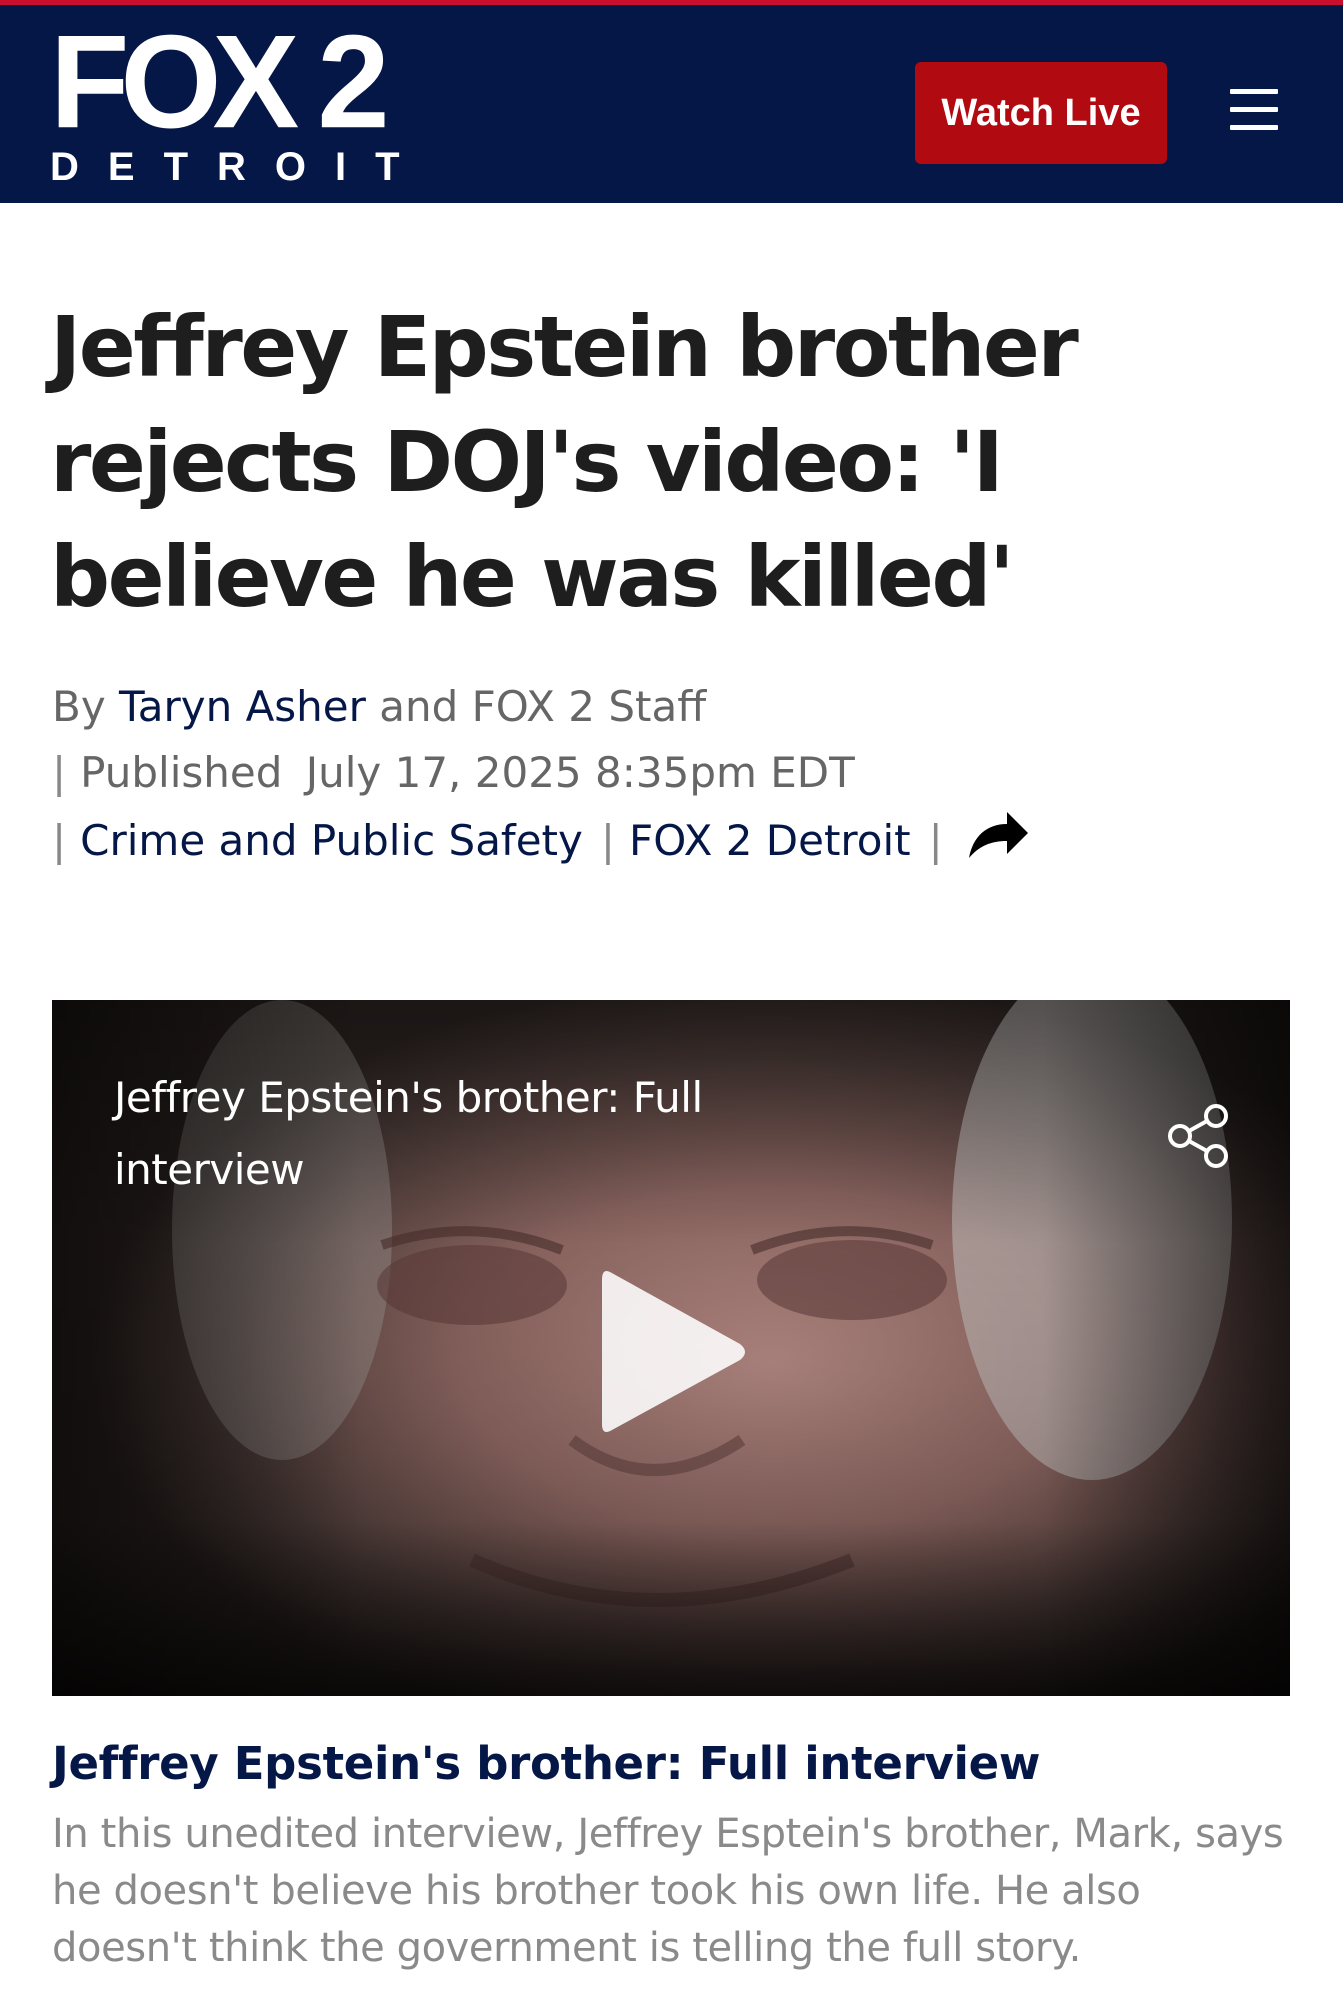 This screenshot has width=1343, height=2000. What do you see at coordinates (998, 843) in the screenshot?
I see `share-arrow-icon` at bounding box center [998, 843].